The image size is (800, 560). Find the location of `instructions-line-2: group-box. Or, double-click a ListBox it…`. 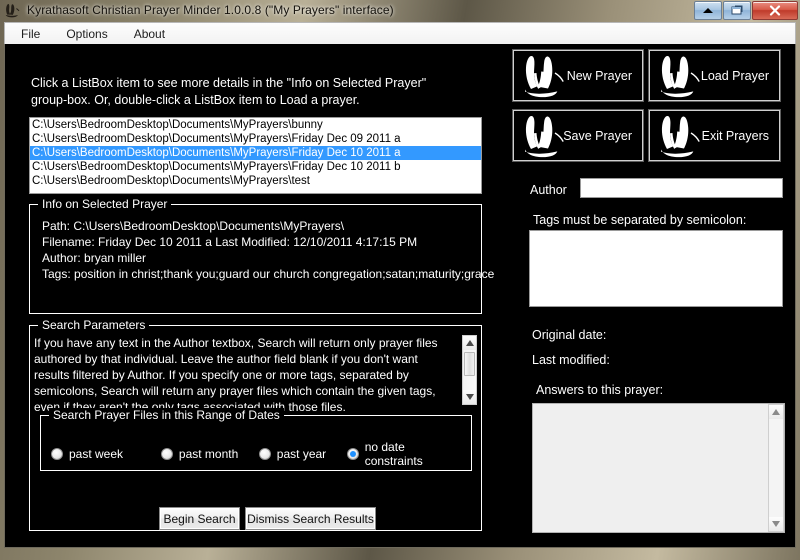

instructions-line-2: group-box. Or, double-click a ListBox it… is located at coordinates (195, 100).